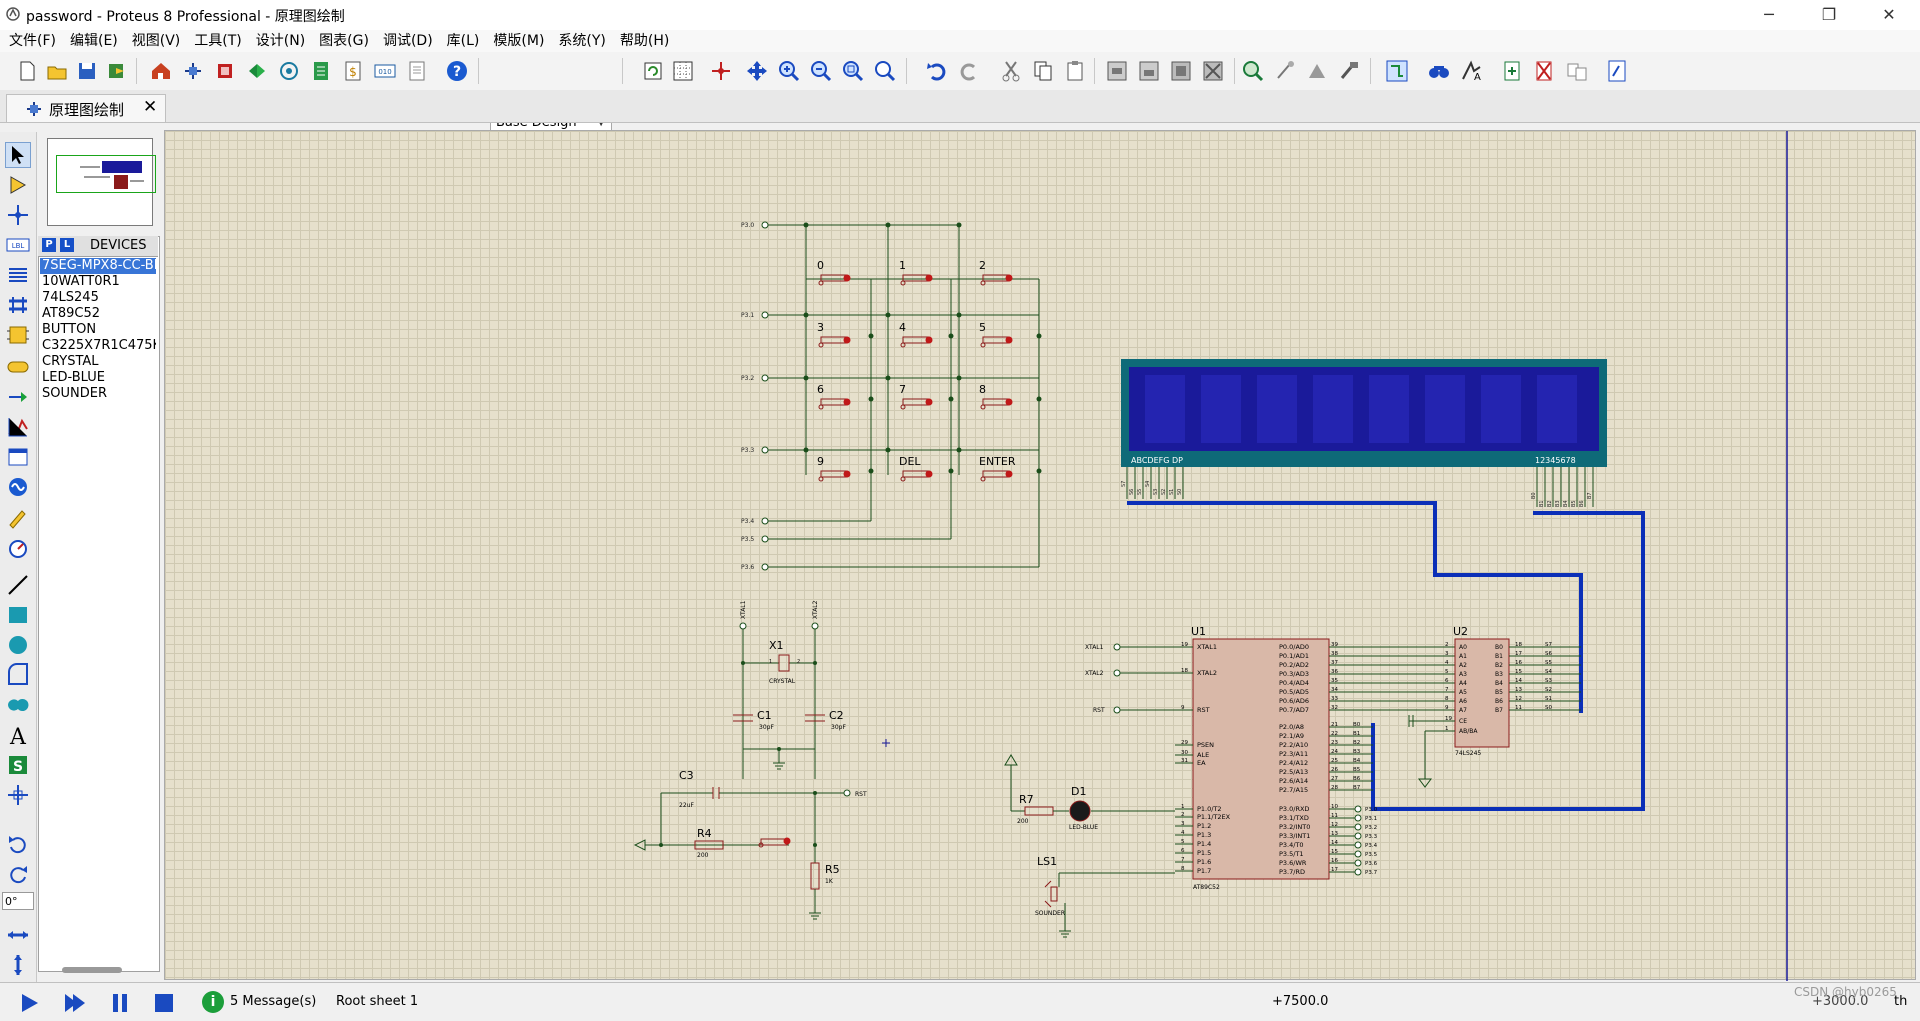  What do you see at coordinates (18, 427) in the screenshot?
I see `graph-mode-icon` at bounding box center [18, 427].